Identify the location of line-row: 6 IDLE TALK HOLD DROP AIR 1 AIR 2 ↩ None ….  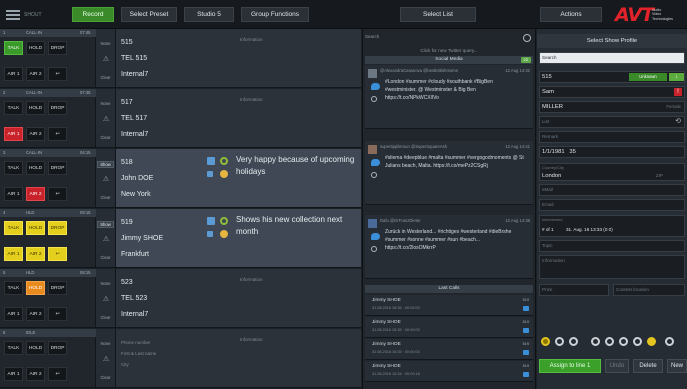
(180, 358).